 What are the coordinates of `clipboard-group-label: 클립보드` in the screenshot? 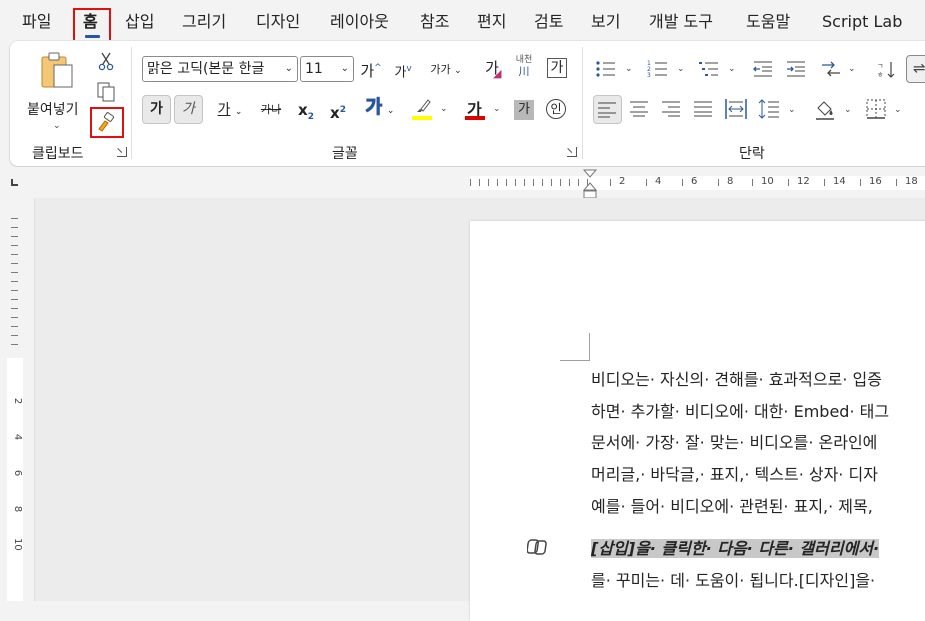 It's located at (58, 154).